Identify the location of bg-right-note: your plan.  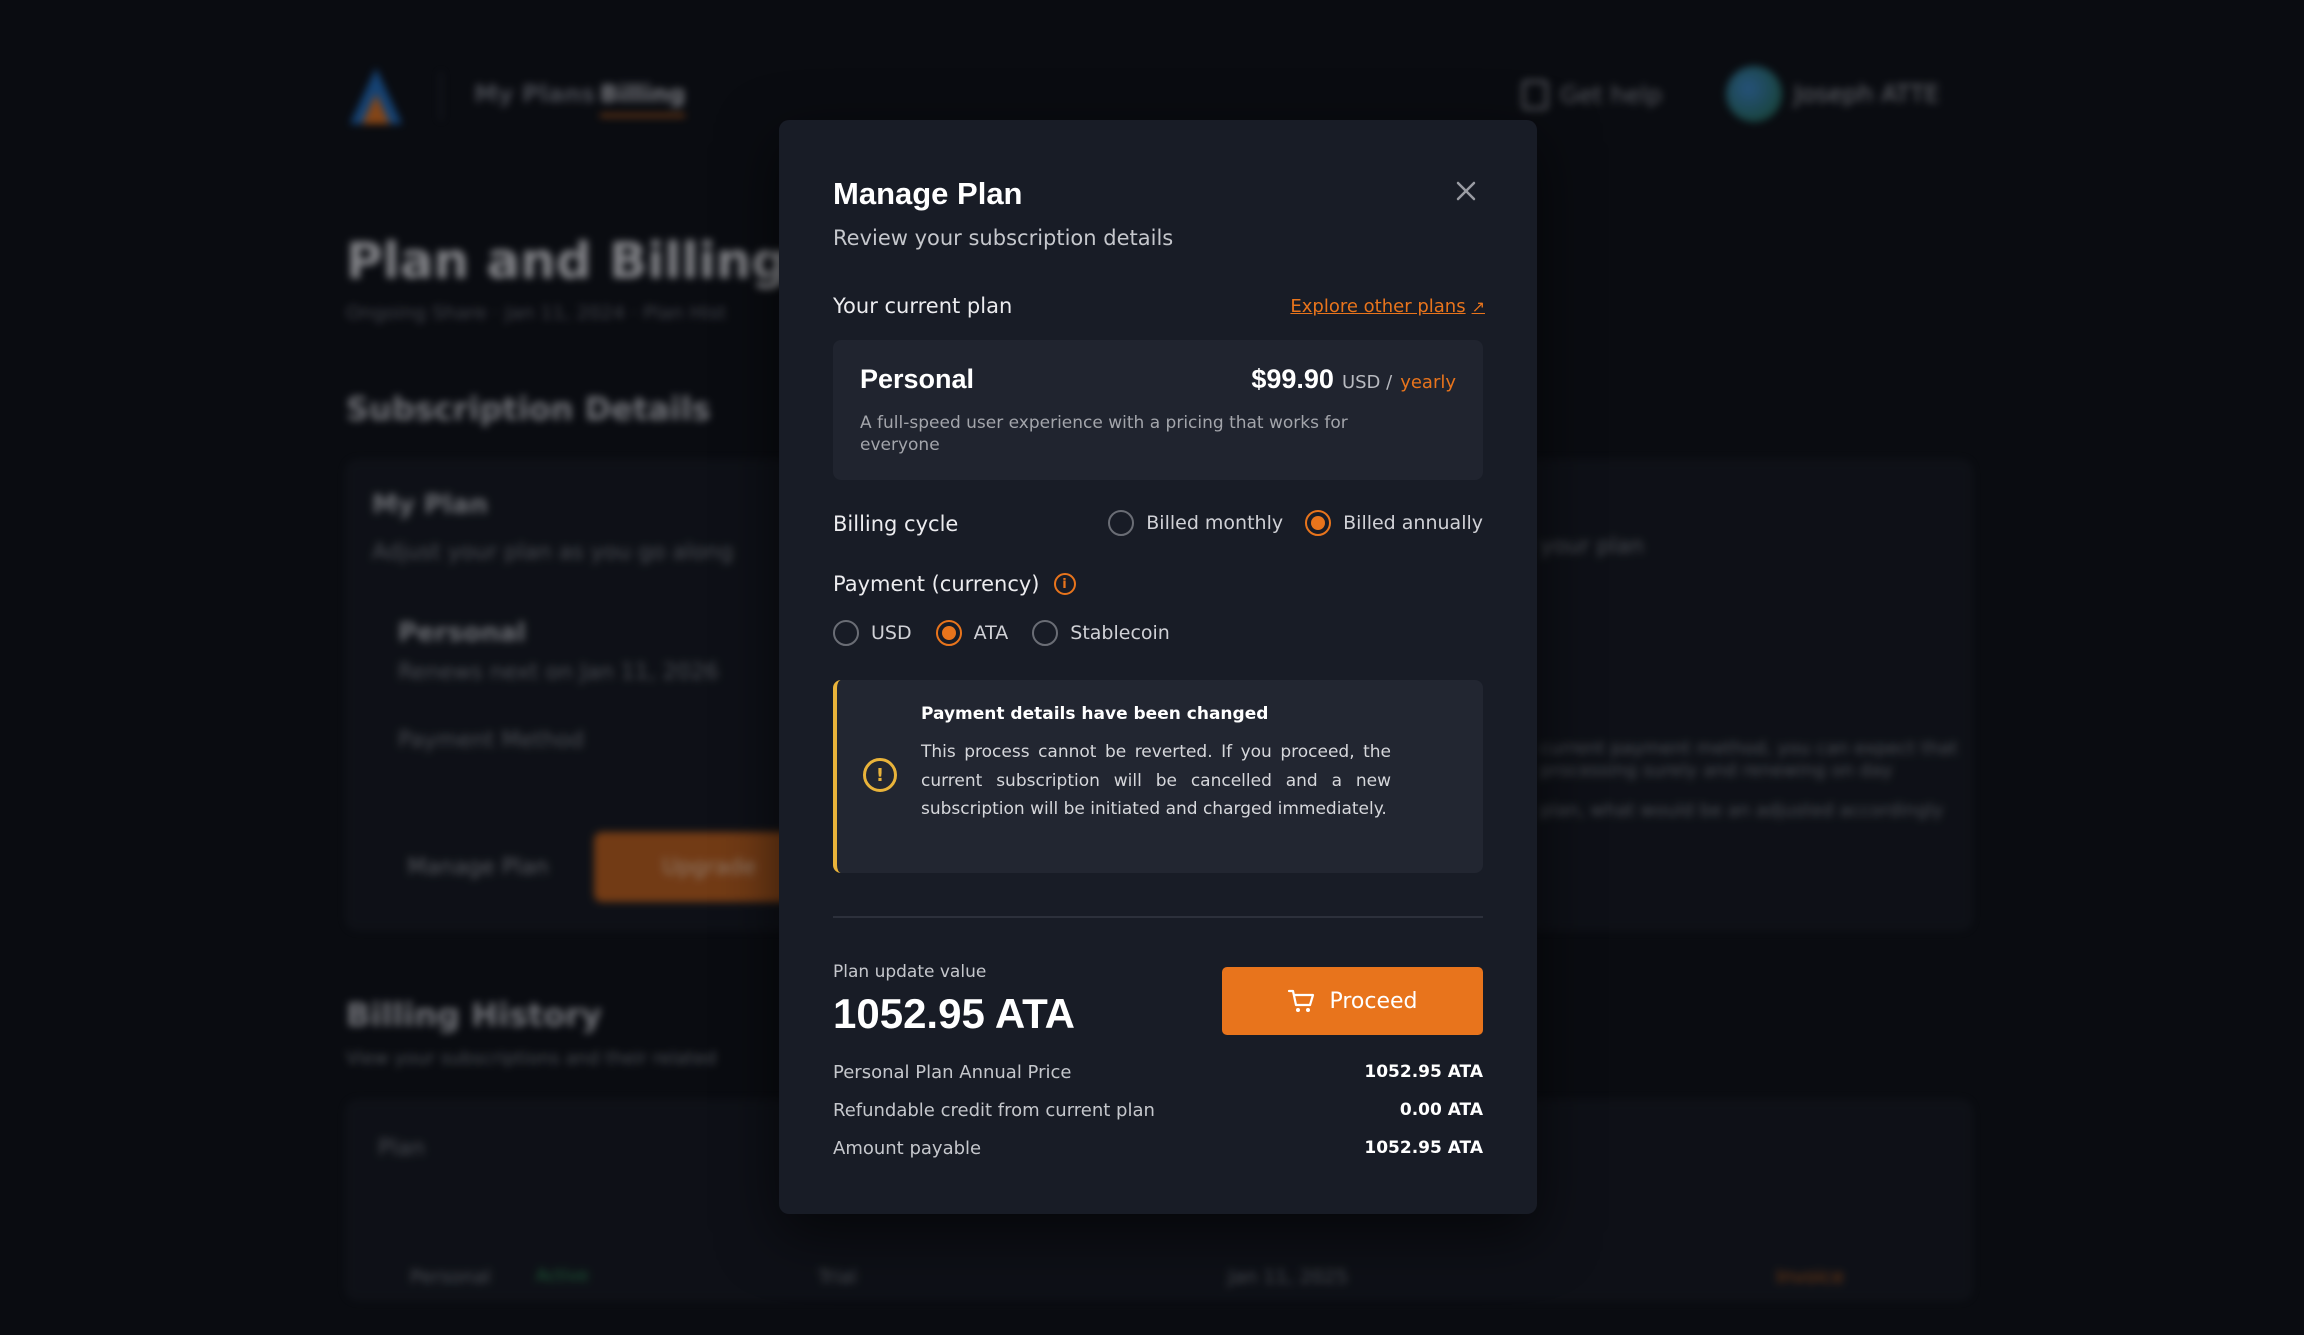
(1592, 546).